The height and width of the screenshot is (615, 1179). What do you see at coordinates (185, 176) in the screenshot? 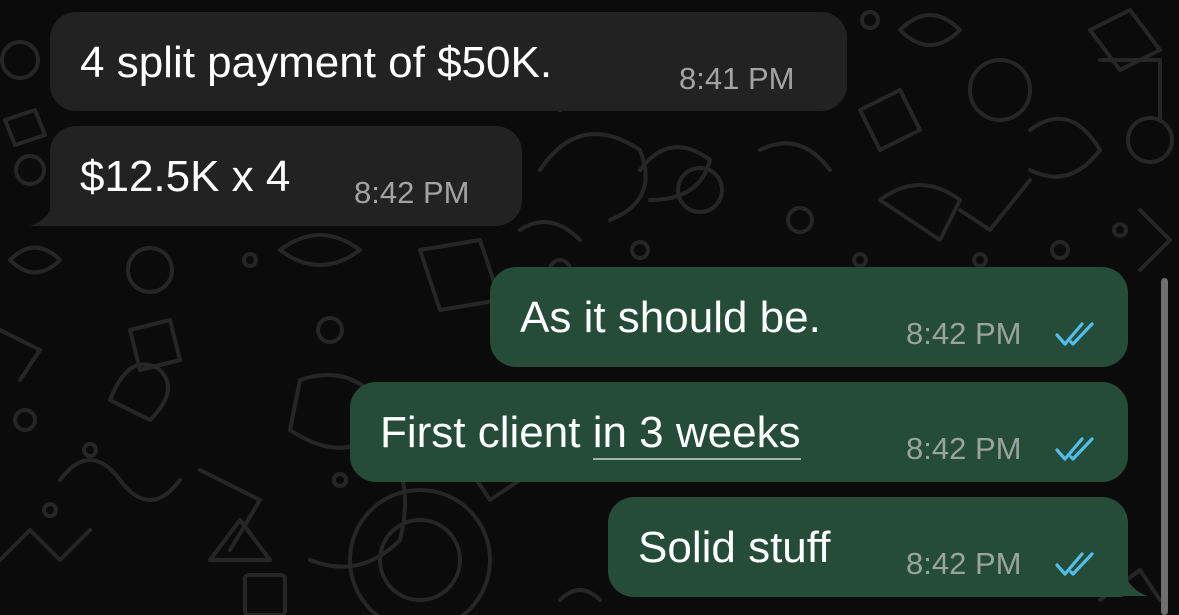
I see `message-text: $12.5K x 4` at bounding box center [185, 176].